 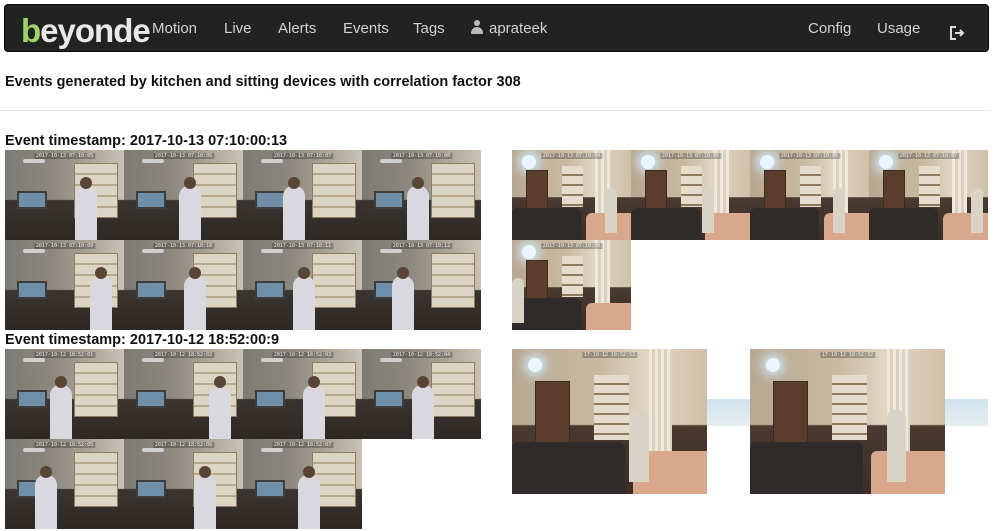 I want to click on sitting-thumbnail: 2017-10-13 07:10:05, so click(x=690, y=195).